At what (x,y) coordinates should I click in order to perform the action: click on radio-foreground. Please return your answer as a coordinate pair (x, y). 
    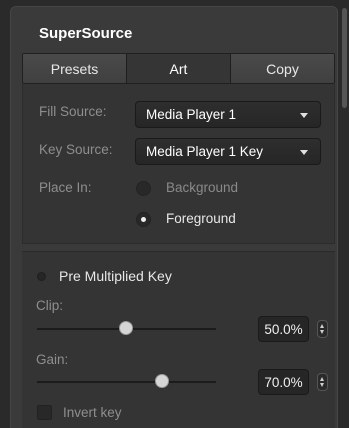
    Looking at the image, I should click on (143, 219).